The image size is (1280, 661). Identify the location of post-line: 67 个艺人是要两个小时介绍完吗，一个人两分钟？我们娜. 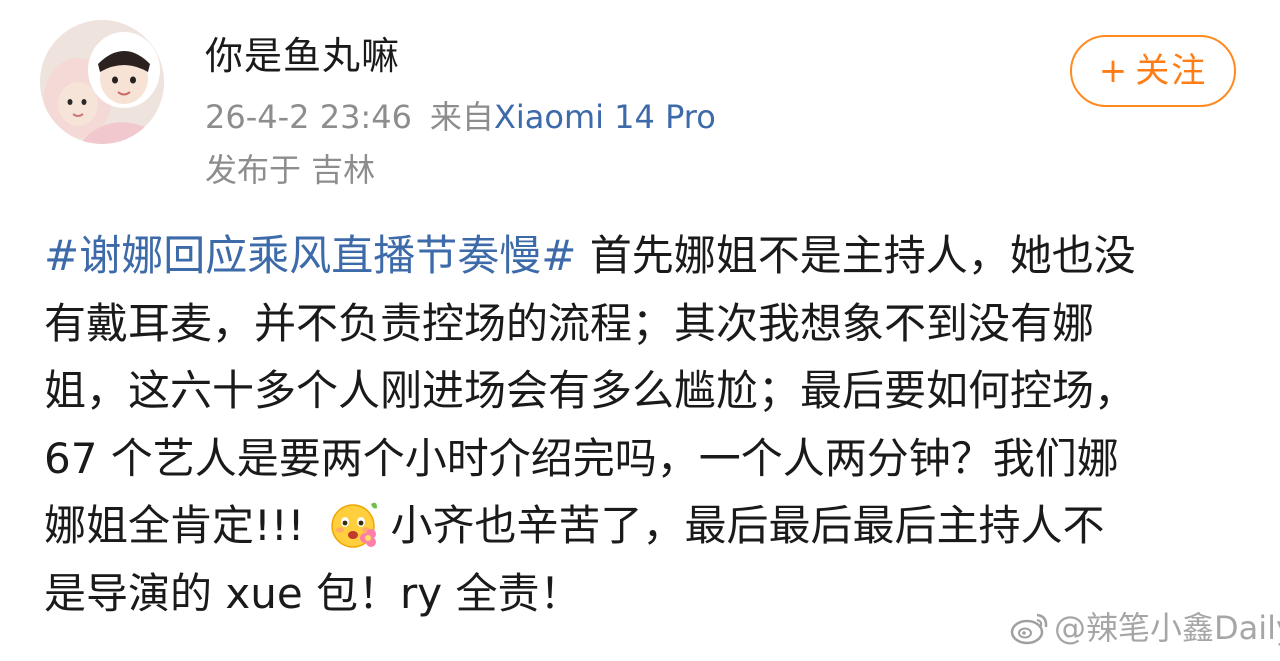
(581, 458).